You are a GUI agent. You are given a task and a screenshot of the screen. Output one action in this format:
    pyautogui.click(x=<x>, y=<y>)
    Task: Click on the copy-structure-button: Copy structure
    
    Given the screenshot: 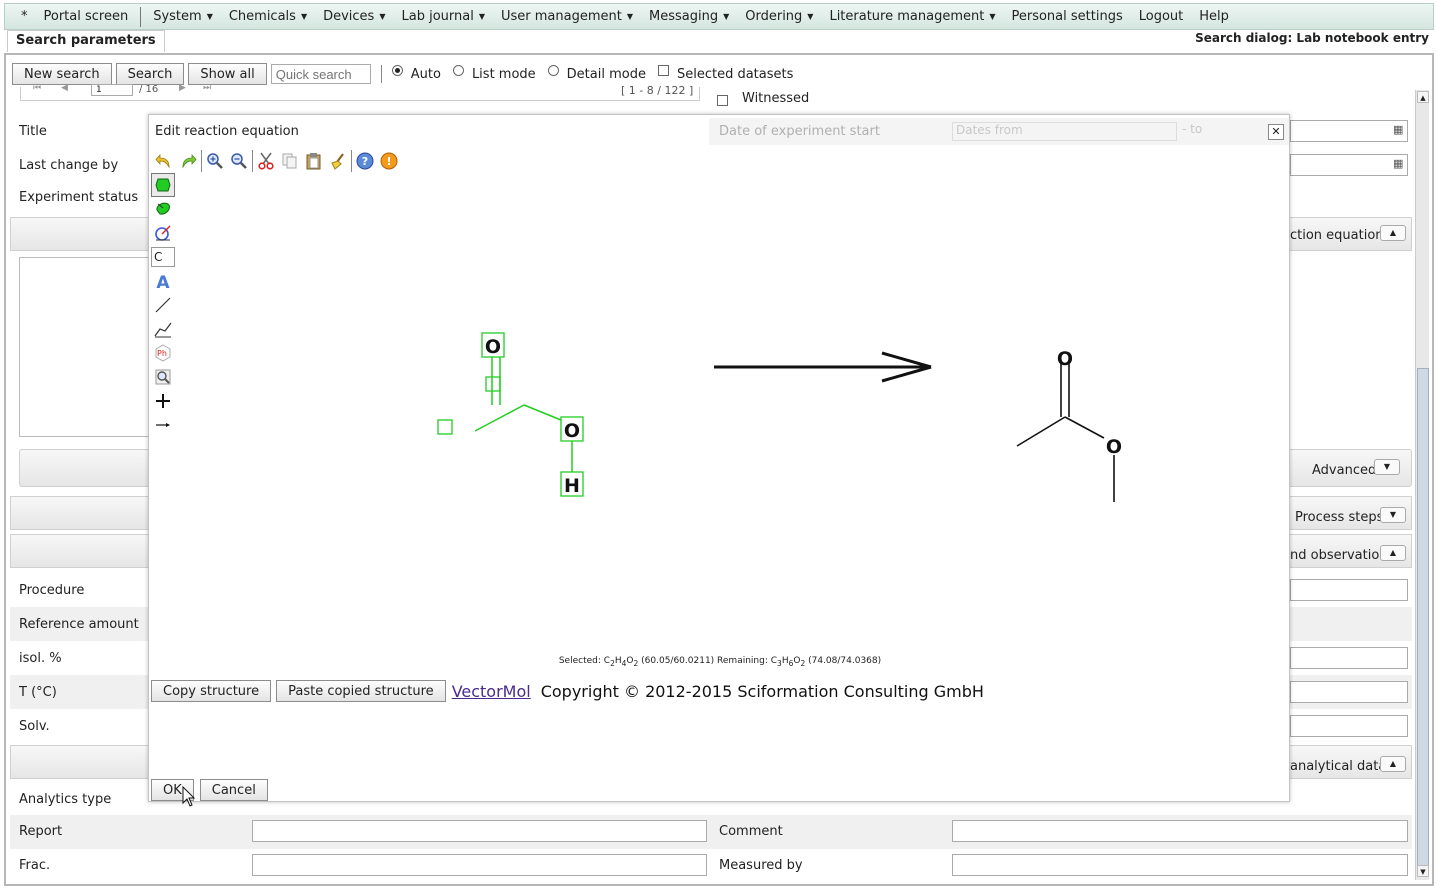 What is the action you would take?
    pyautogui.click(x=211, y=691)
    